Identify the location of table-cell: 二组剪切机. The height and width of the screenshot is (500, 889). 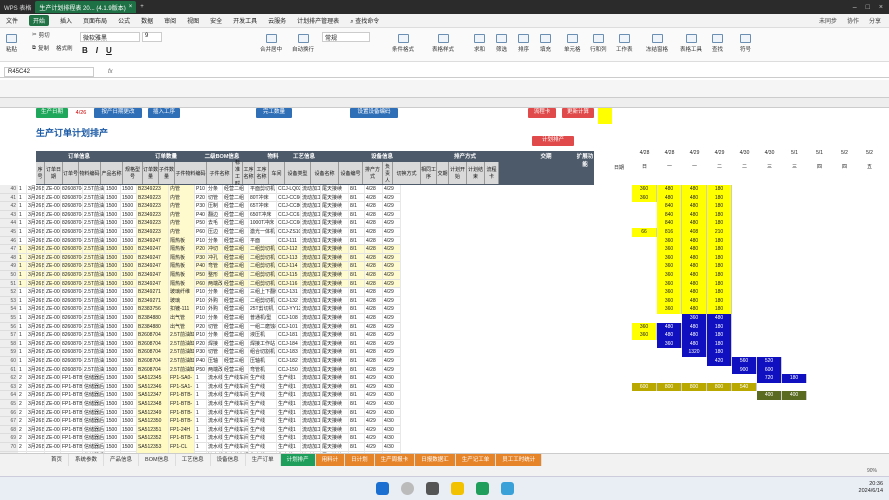
(263, 301).